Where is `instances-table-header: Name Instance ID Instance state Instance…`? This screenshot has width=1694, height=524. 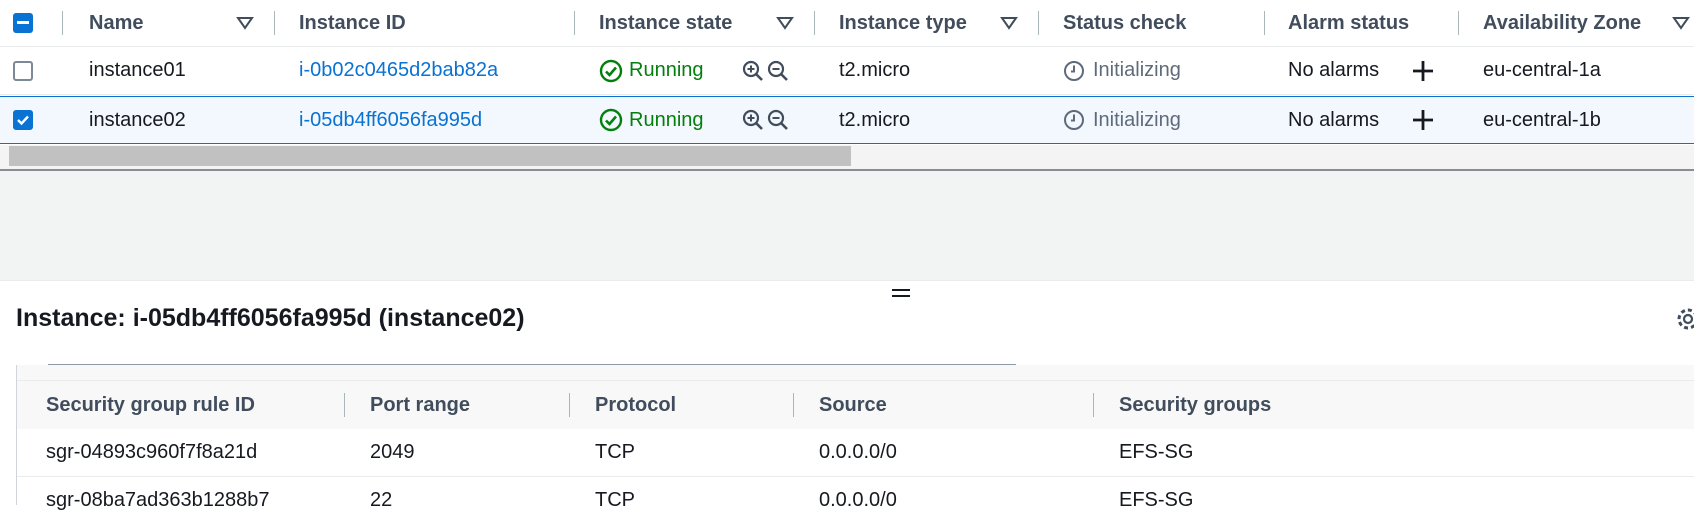 instances-table-header: Name Instance ID Instance state Instance… is located at coordinates (847, 23).